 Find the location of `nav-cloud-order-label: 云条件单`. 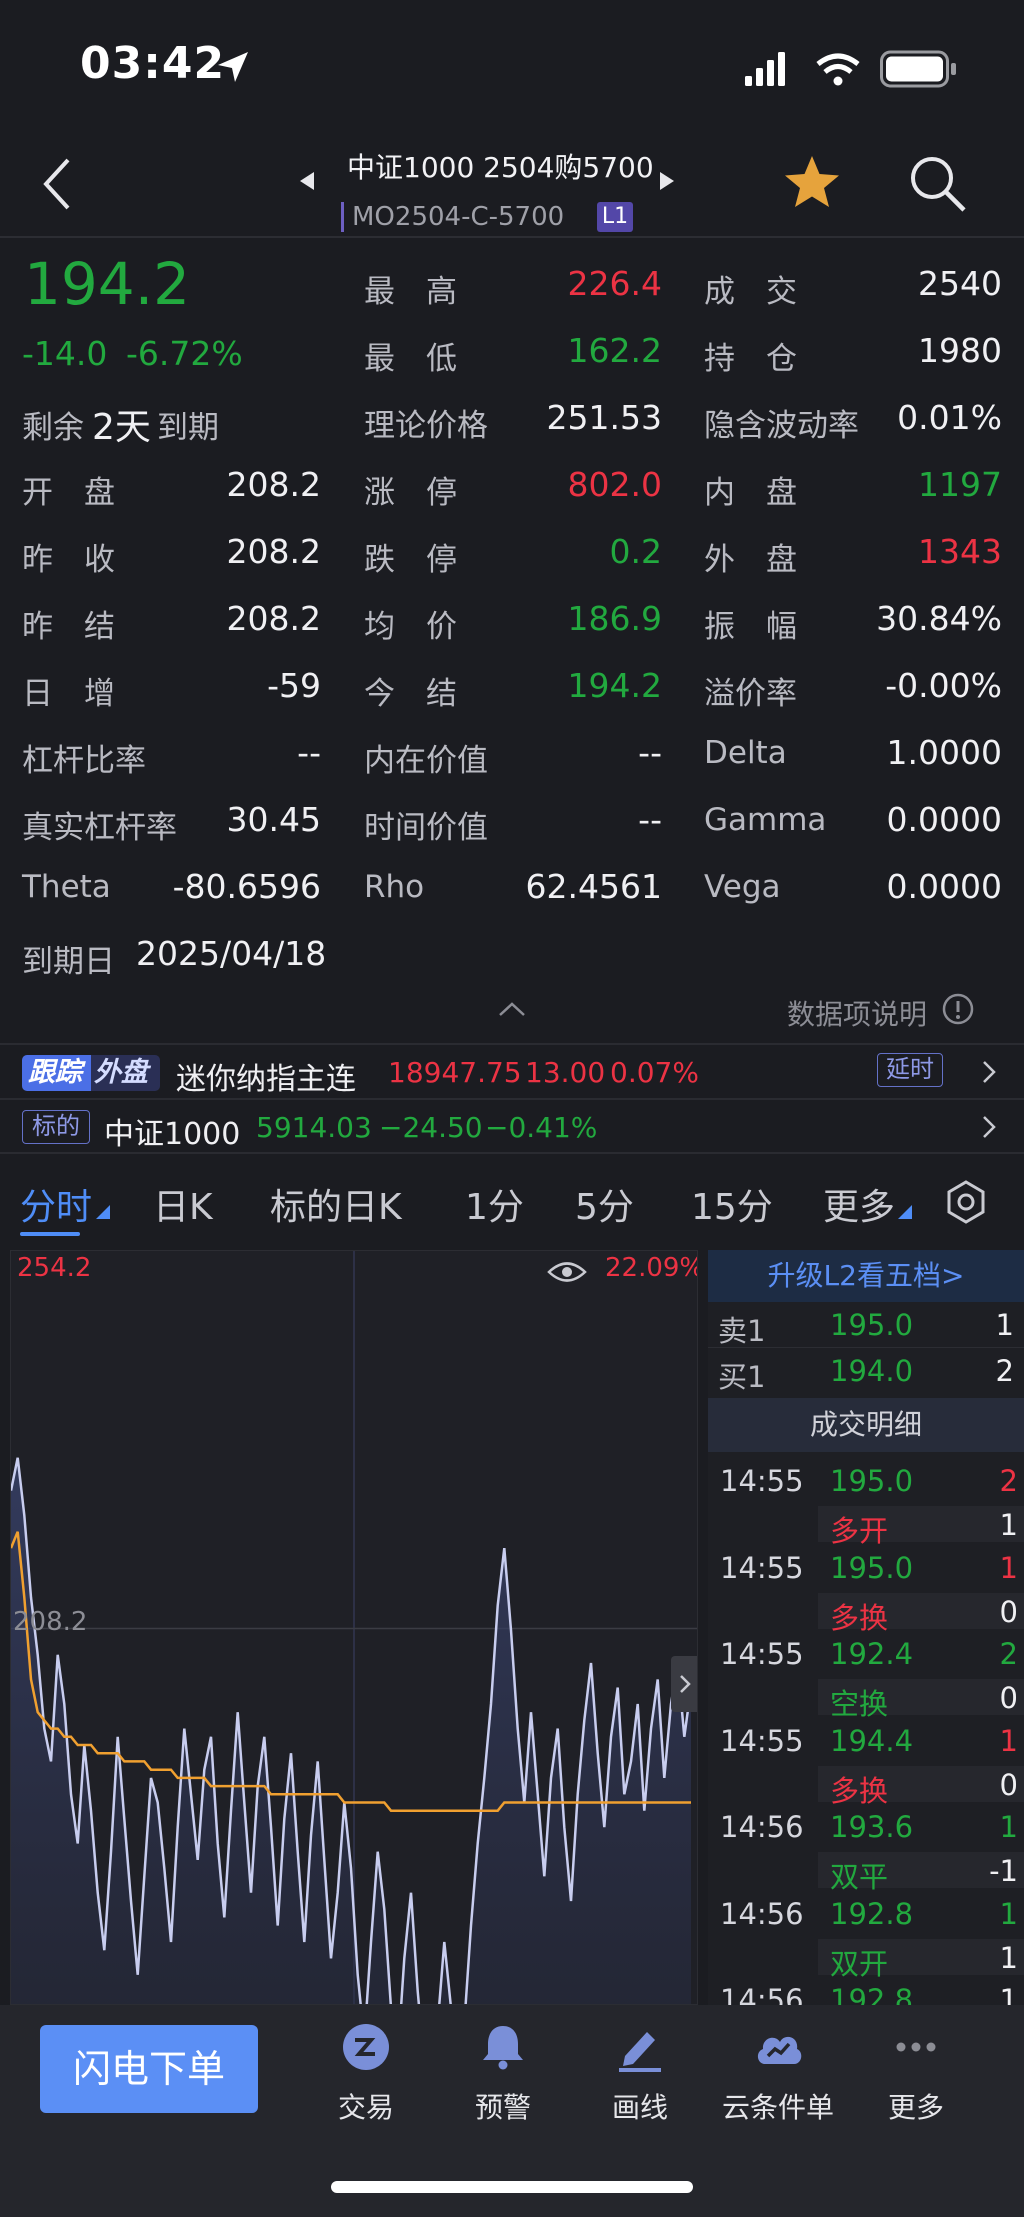

nav-cloud-order-label: 云条件单 is located at coordinates (777, 2107).